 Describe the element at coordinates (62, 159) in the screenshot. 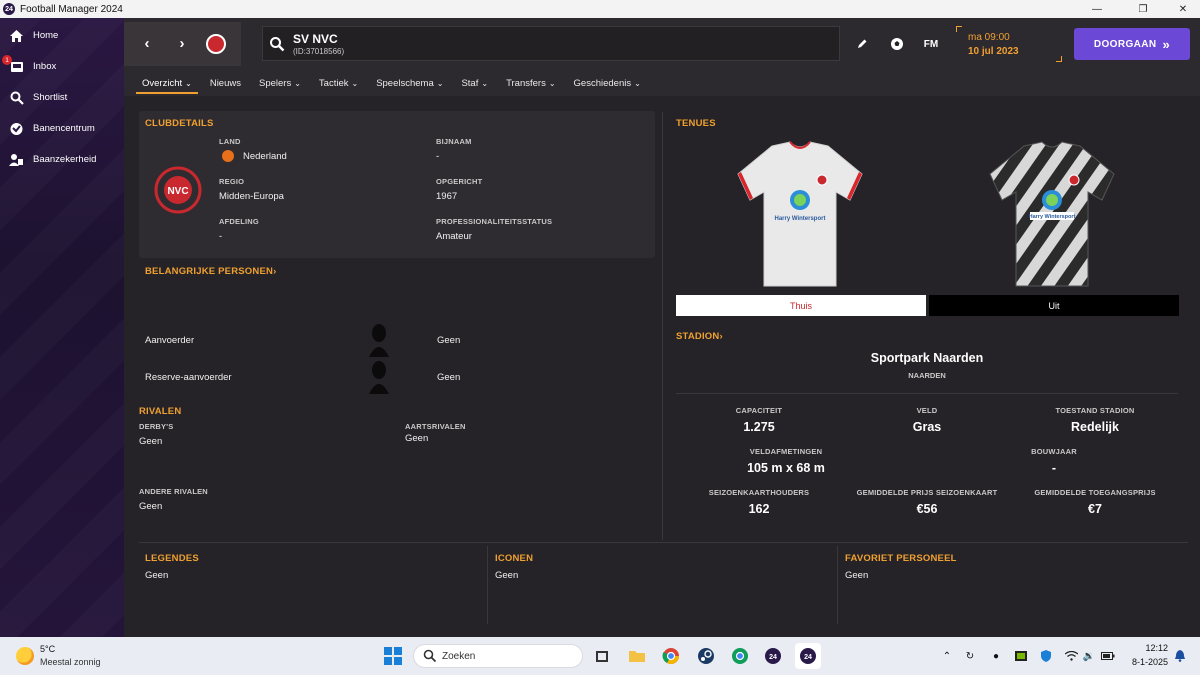

I see `sidebar-item-baanzekerheid: Baanzekerheid` at that location.